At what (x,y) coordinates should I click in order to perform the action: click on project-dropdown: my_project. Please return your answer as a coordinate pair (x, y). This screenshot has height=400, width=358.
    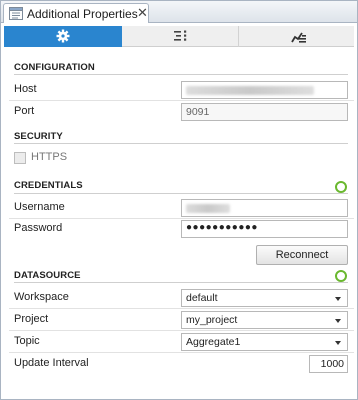
    Looking at the image, I should click on (264, 320).